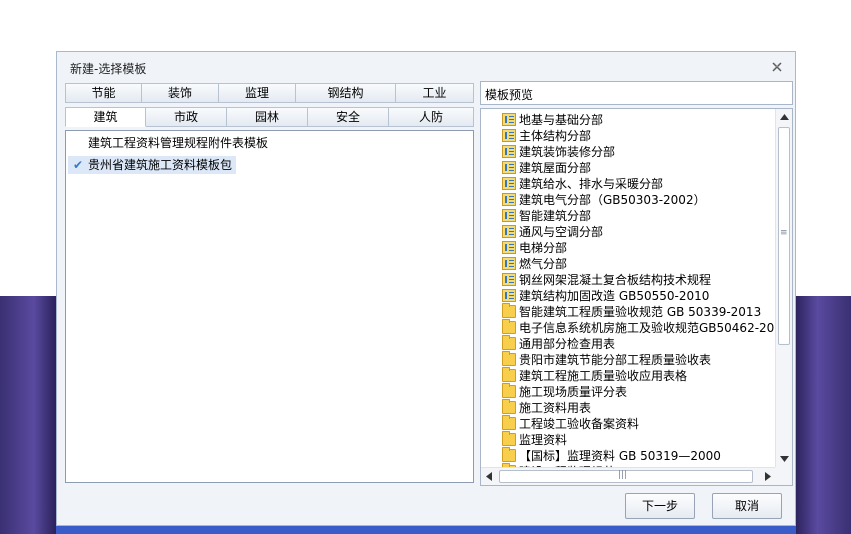 This screenshot has width=851, height=534. I want to click on scroll-corner, so click(783, 476).